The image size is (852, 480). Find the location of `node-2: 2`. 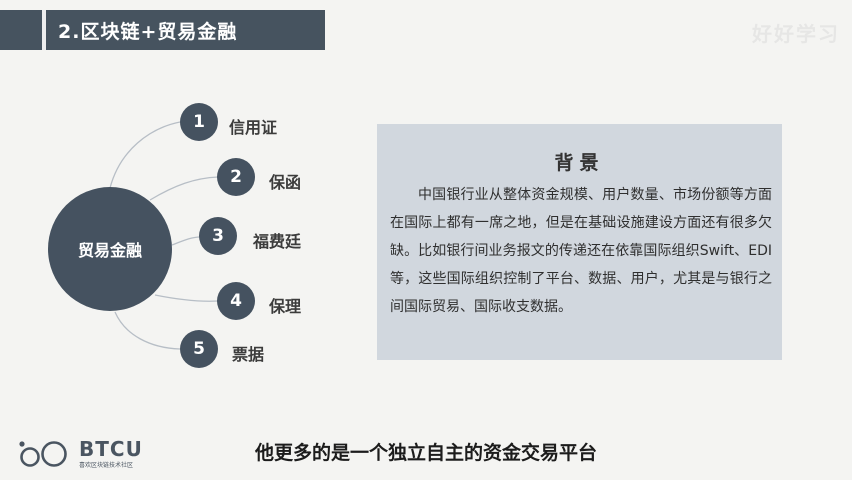

node-2: 2 is located at coordinates (236, 177).